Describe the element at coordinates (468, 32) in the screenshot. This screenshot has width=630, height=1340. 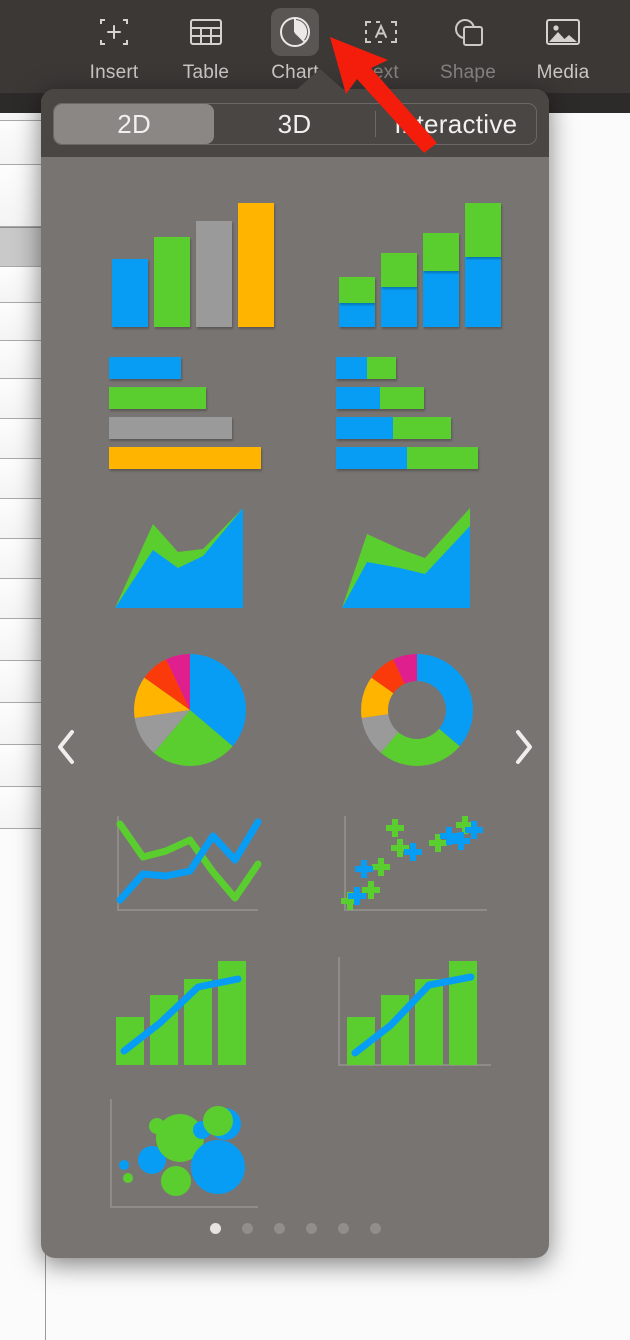
I see `shapes-icon` at that location.